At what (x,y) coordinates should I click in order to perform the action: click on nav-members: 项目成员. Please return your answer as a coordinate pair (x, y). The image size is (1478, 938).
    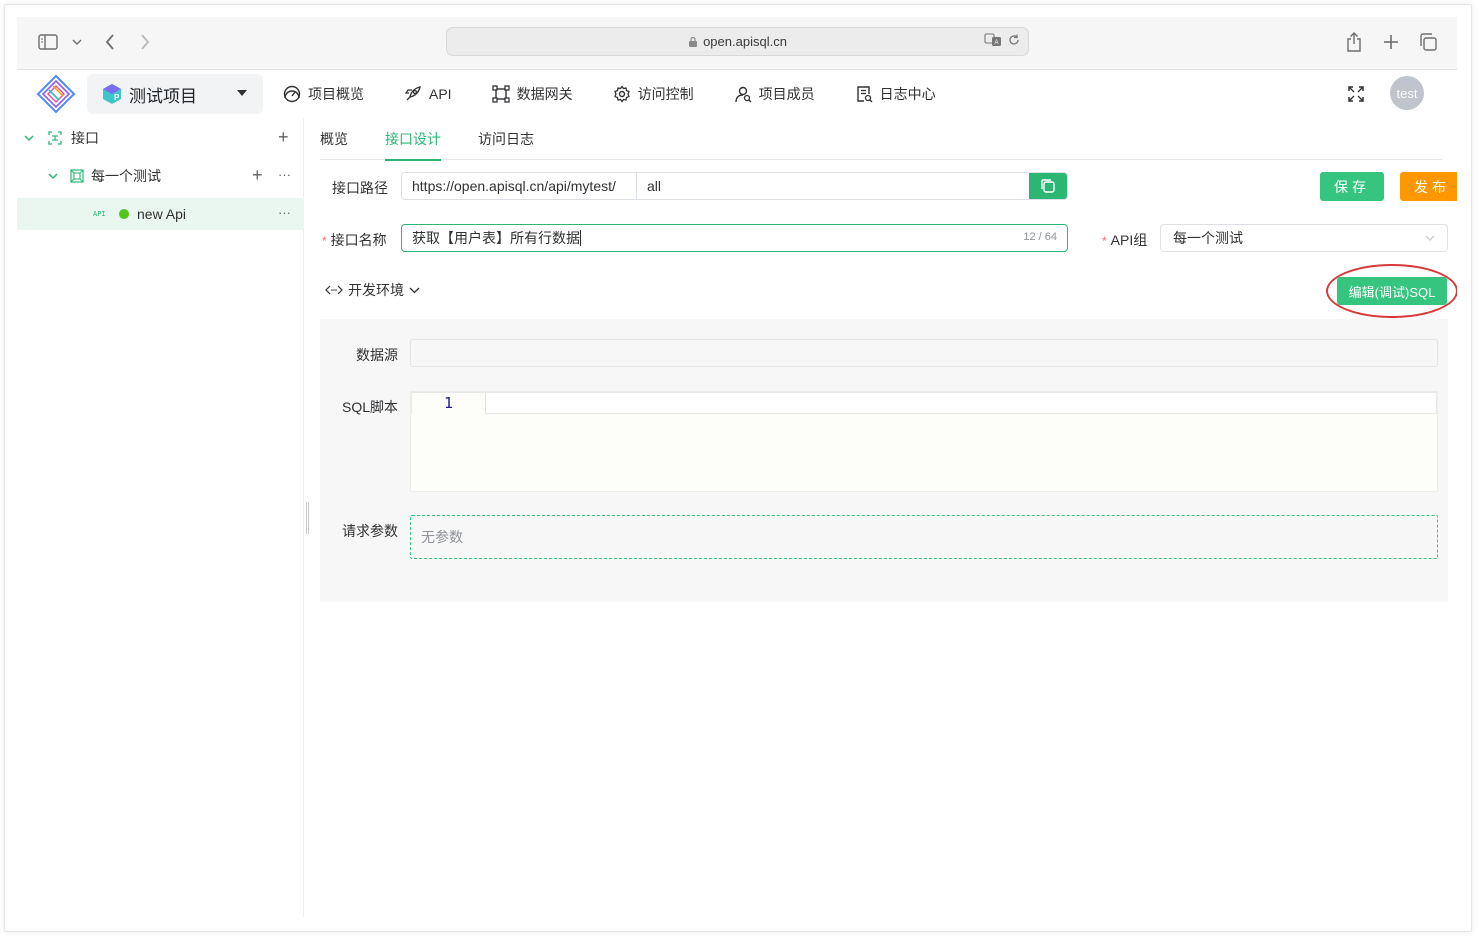
    Looking at the image, I should click on (774, 94).